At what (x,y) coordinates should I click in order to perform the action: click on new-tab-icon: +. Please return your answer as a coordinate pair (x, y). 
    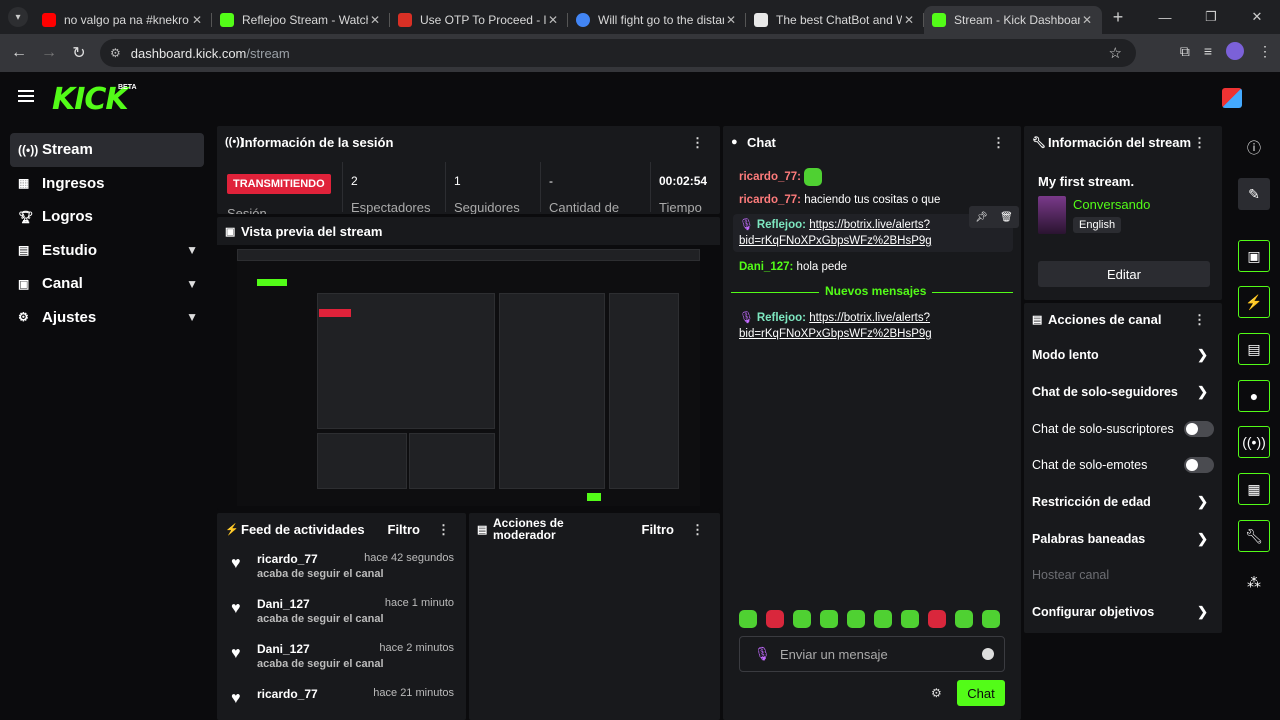
    Looking at the image, I should click on (1118, 17).